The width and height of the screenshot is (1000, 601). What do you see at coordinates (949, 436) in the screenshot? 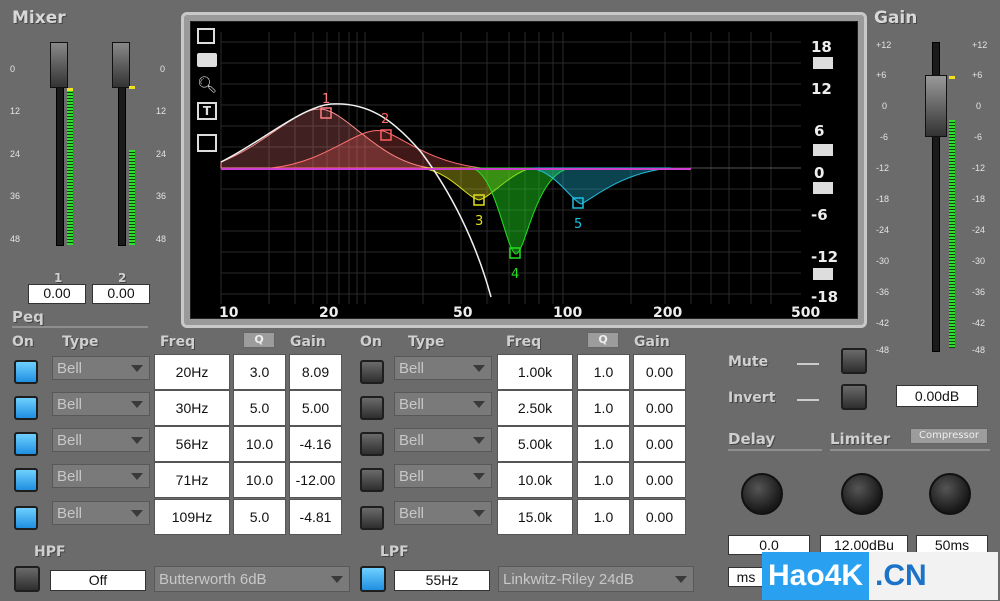
I see `compressor-button: Compressor` at bounding box center [949, 436].